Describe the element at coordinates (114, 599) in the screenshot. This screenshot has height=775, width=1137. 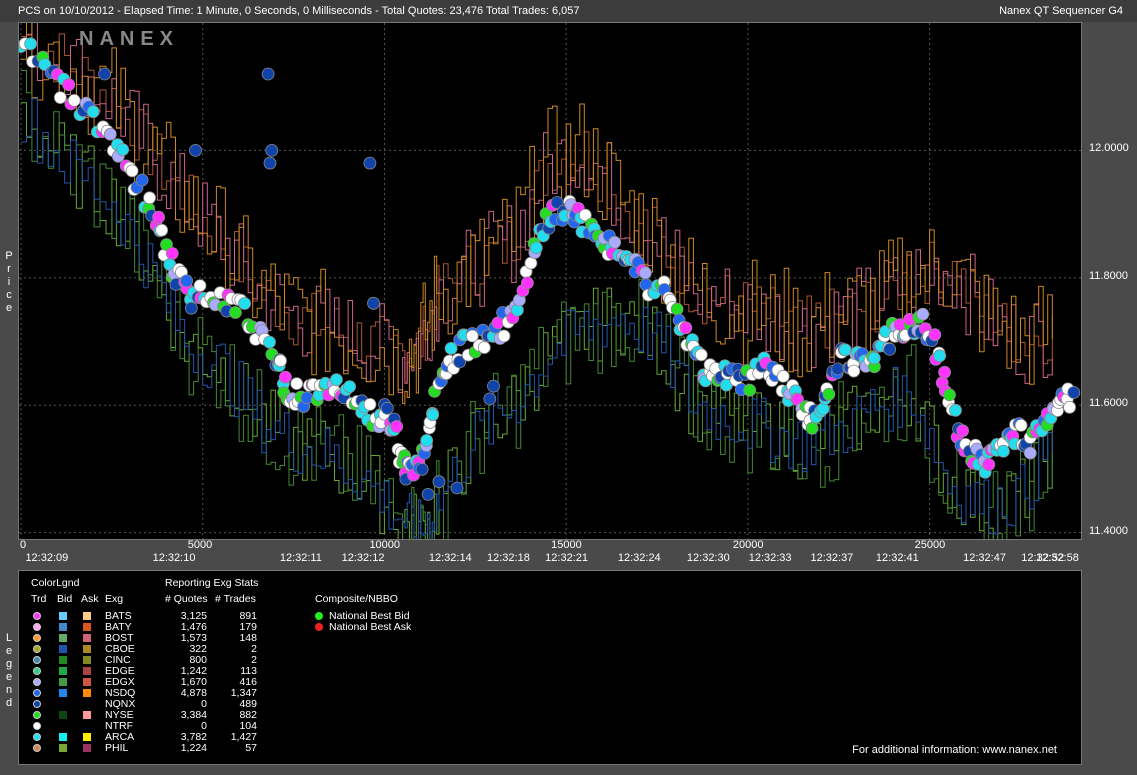
I see `legend-exg-header: Exg` at that location.